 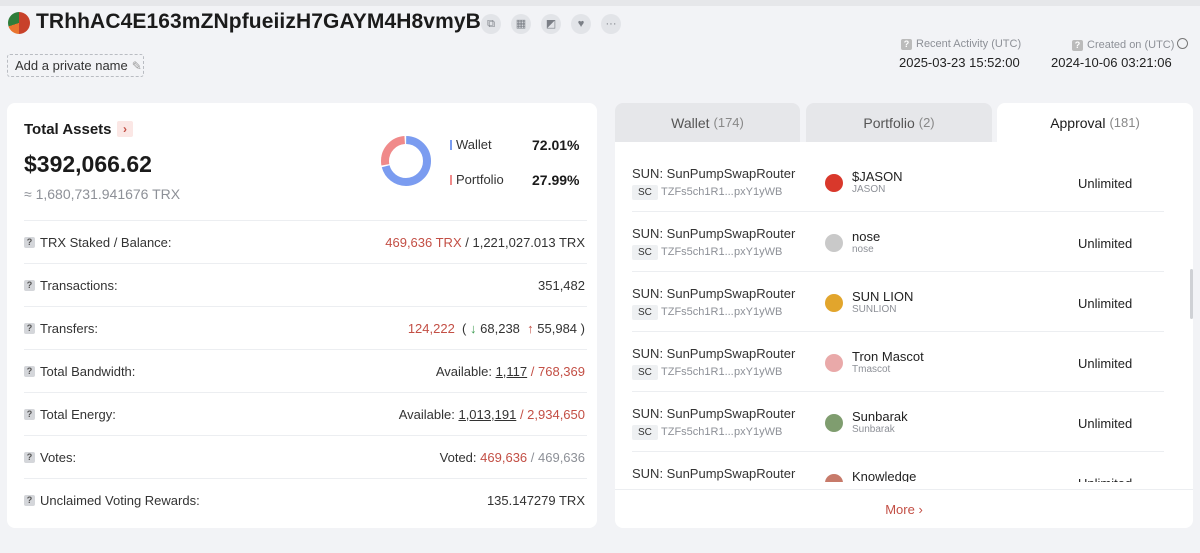 I want to click on transactions-link: 351,482, so click(x=562, y=285).